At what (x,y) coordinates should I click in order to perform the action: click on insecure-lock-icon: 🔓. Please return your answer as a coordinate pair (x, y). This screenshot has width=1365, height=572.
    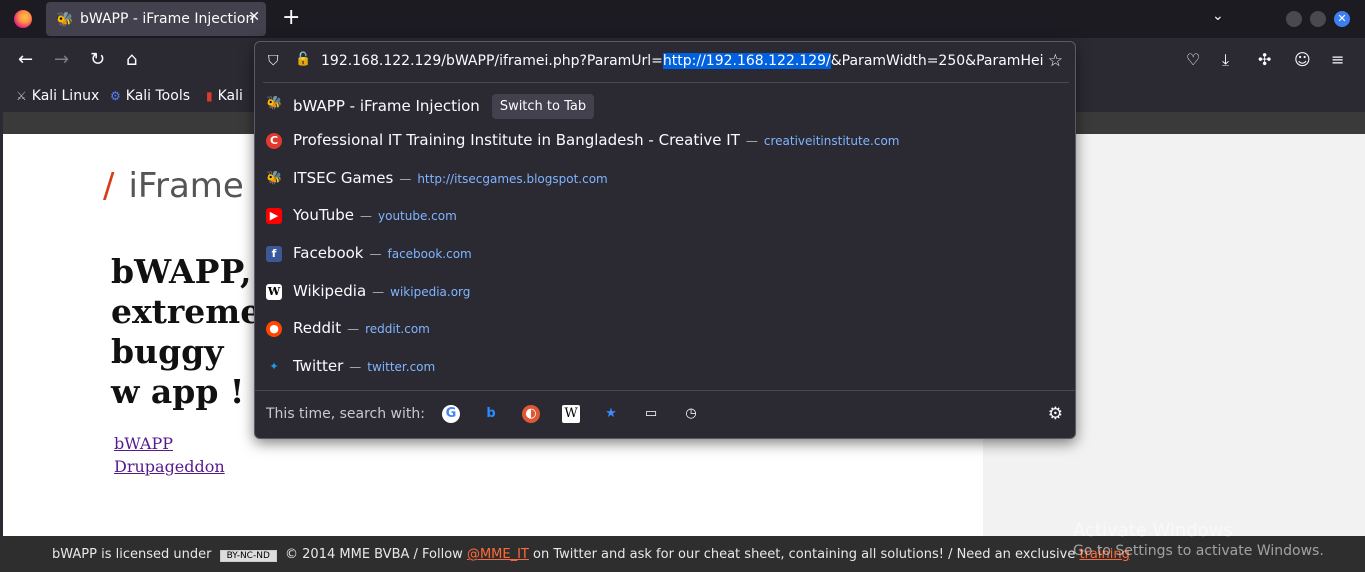
    Looking at the image, I should click on (303, 59).